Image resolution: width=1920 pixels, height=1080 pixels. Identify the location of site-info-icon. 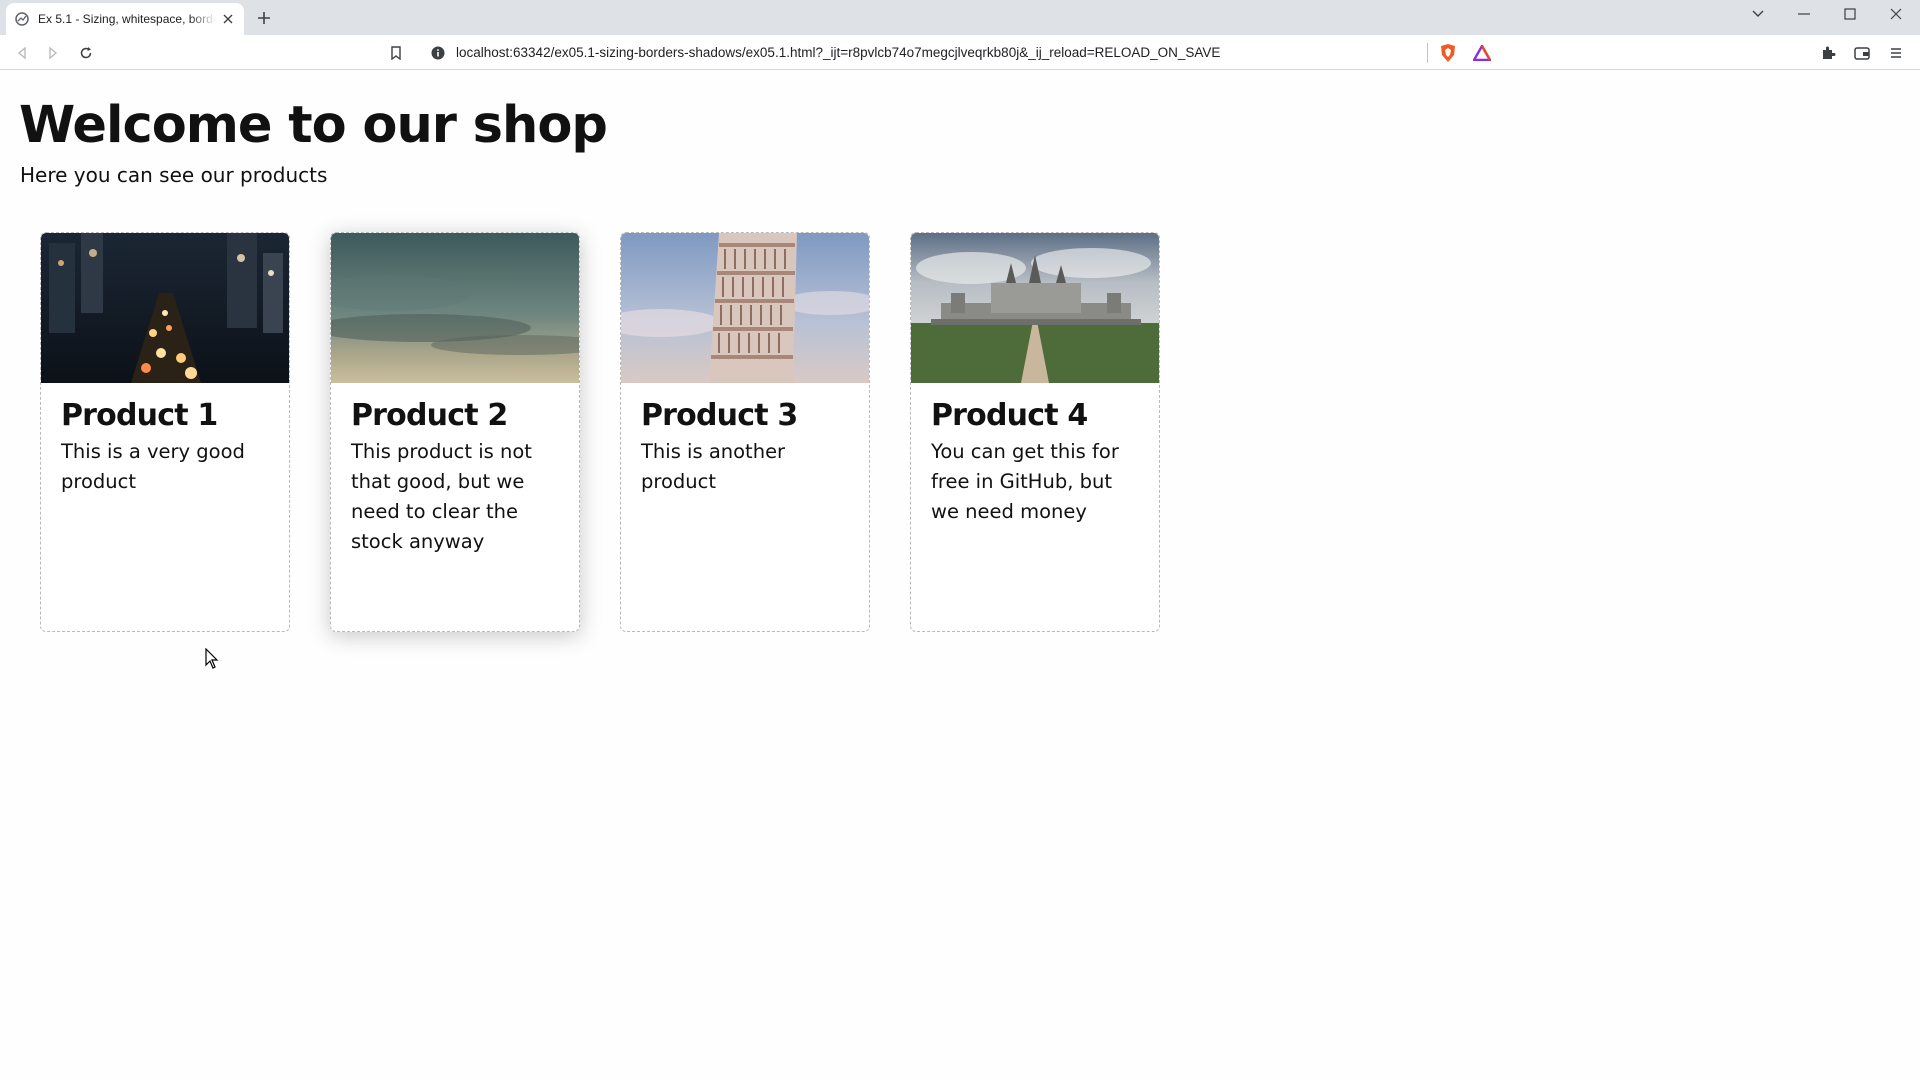
(438, 53).